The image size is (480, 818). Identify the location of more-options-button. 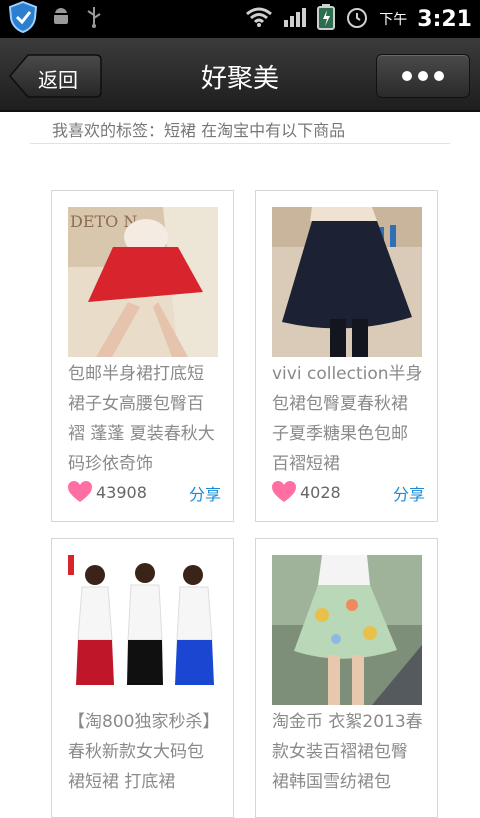
(423, 76).